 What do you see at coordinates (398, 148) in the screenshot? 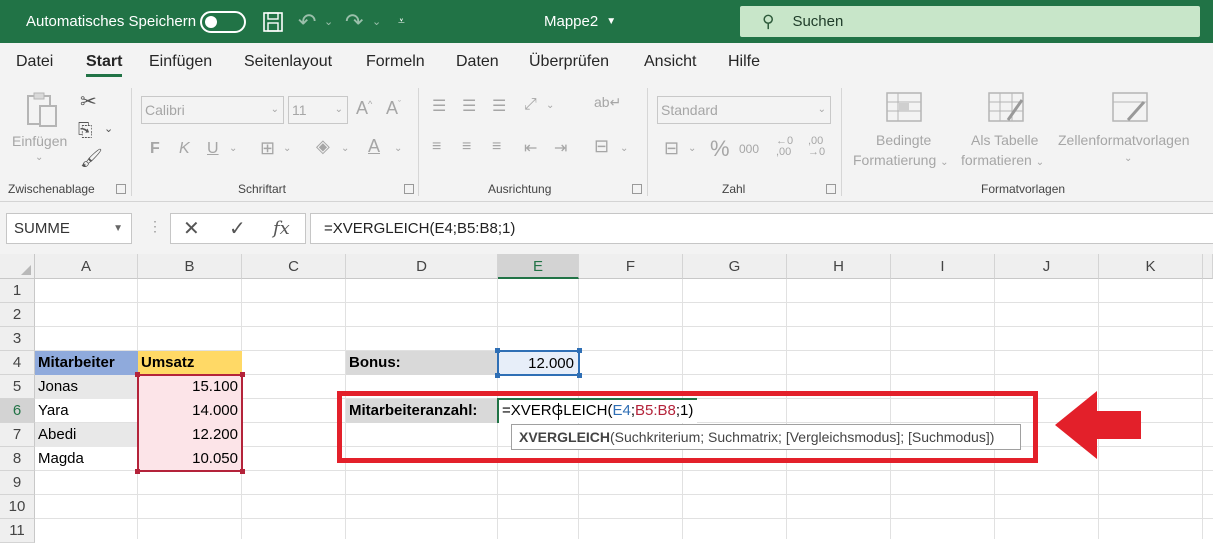
I see `font-color-dropdown-icon: ⌄` at bounding box center [398, 148].